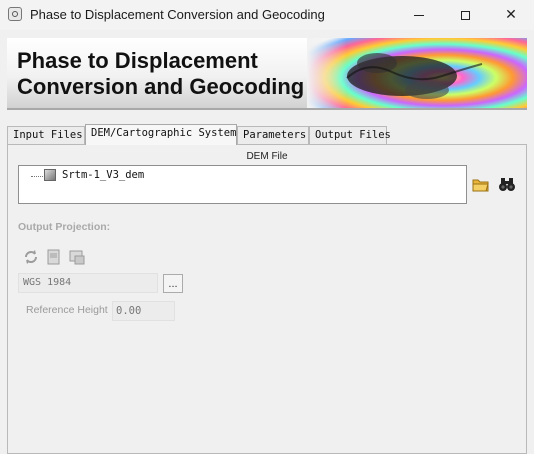 The width and height of the screenshot is (534, 454). What do you see at coordinates (15, 14) in the screenshot?
I see `app-icon` at bounding box center [15, 14].